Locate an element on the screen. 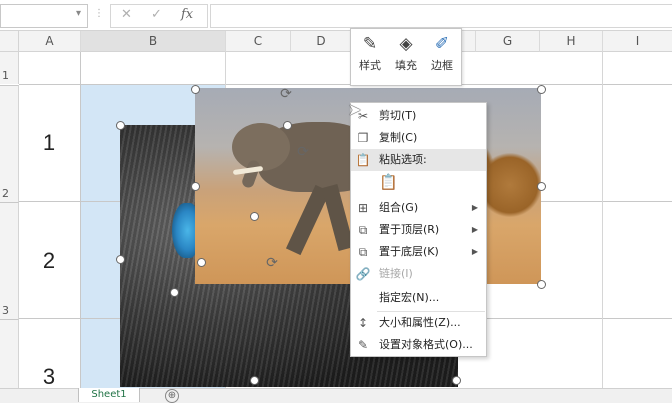  cell-a3: 3 is located at coordinates (49, 377).